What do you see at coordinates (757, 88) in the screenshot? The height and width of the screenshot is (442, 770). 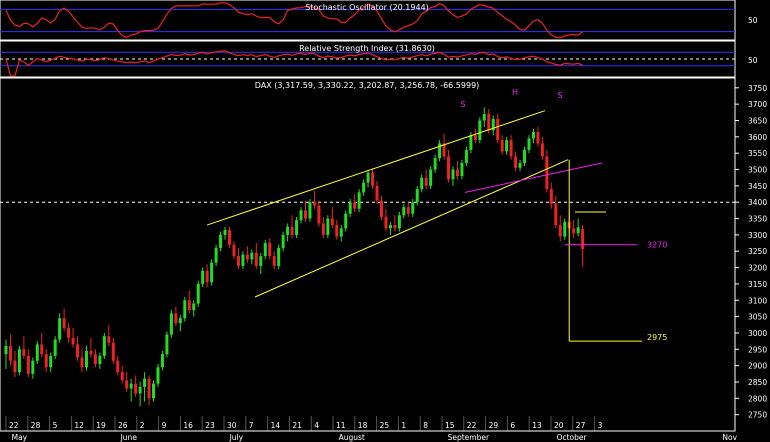 I see `price-ytick-label: 3750` at bounding box center [757, 88].